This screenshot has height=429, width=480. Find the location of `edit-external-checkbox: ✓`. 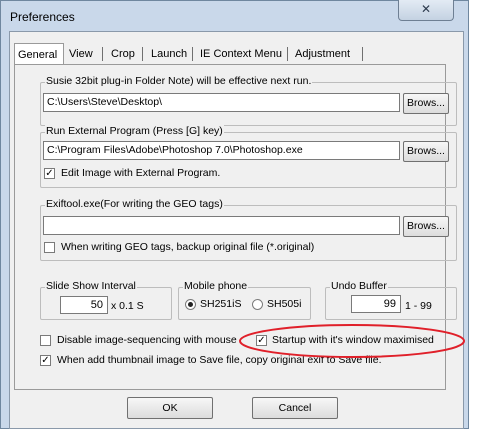

edit-external-checkbox: ✓ is located at coordinates (49, 173).